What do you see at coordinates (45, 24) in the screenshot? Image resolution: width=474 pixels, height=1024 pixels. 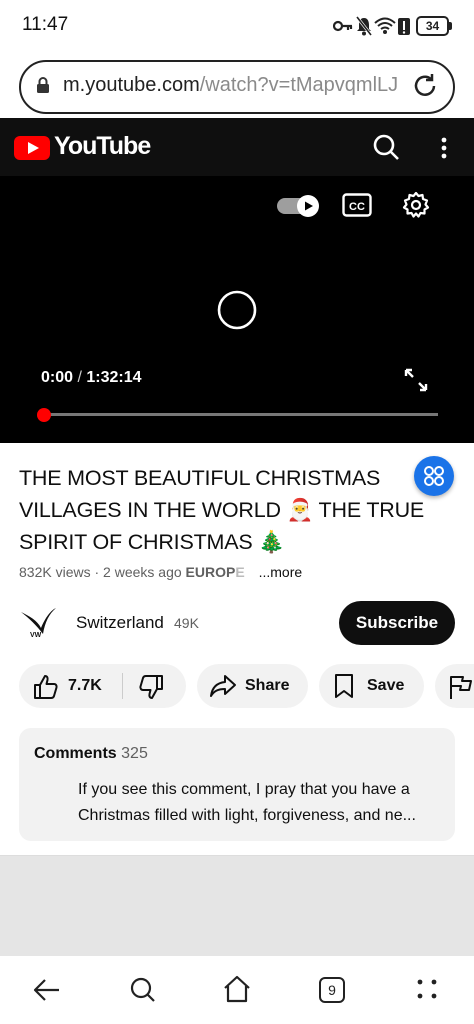 I see `status-time: 11:47` at bounding box center [45, 24].